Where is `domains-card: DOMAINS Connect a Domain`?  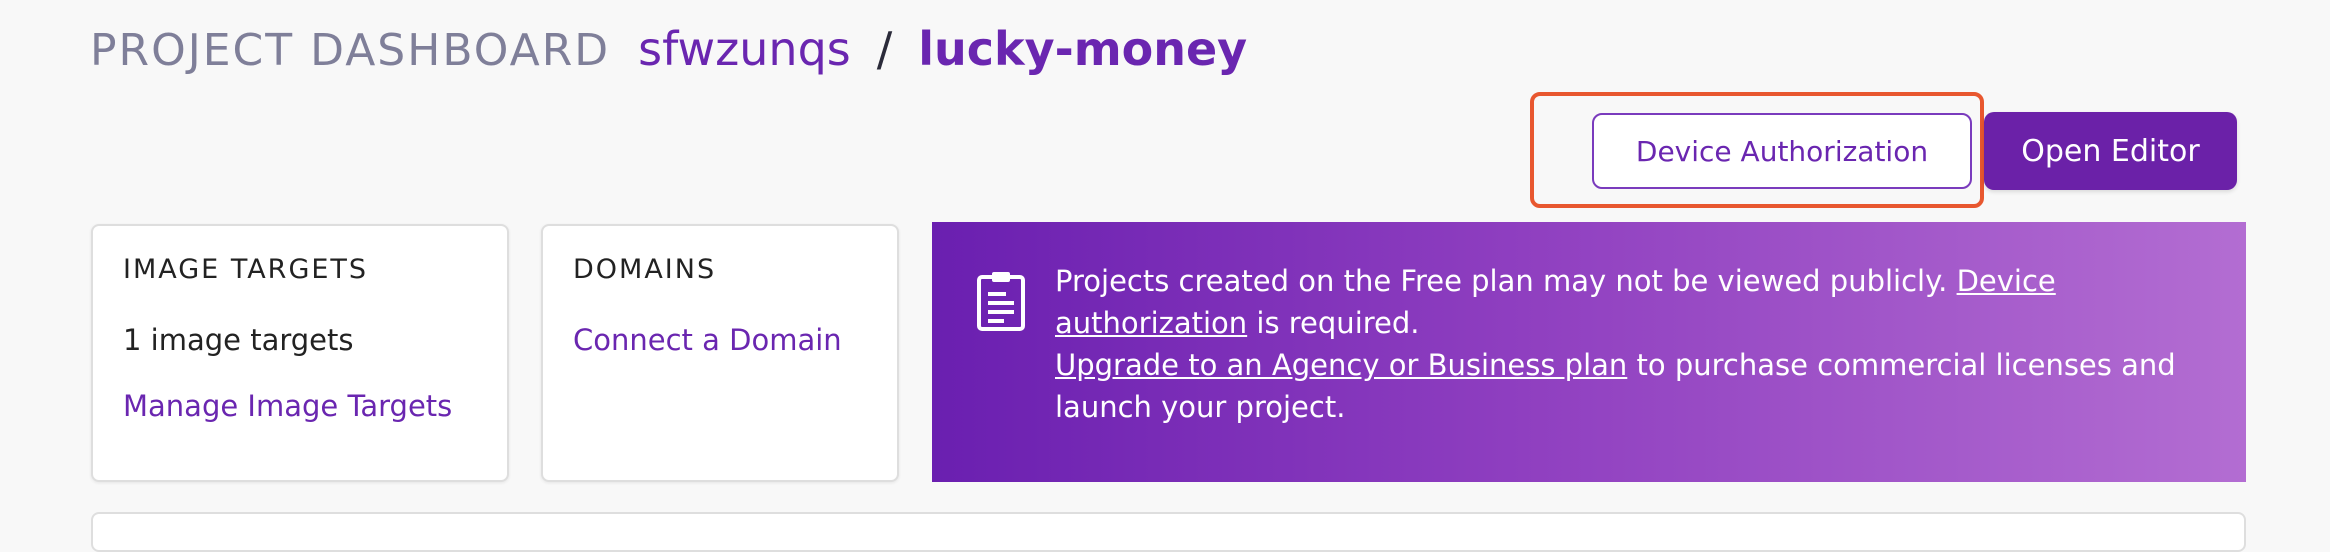 domains-card: DOMAINS Connect a Domain is located at coordinates (720, 353).